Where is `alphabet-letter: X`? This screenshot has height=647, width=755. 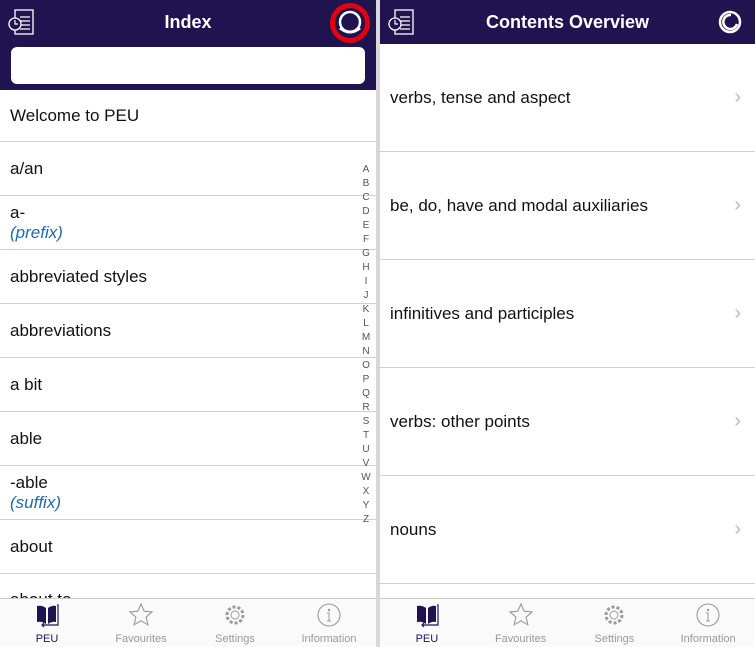 alphabet-letter: X is located at coordinates (366, 492).